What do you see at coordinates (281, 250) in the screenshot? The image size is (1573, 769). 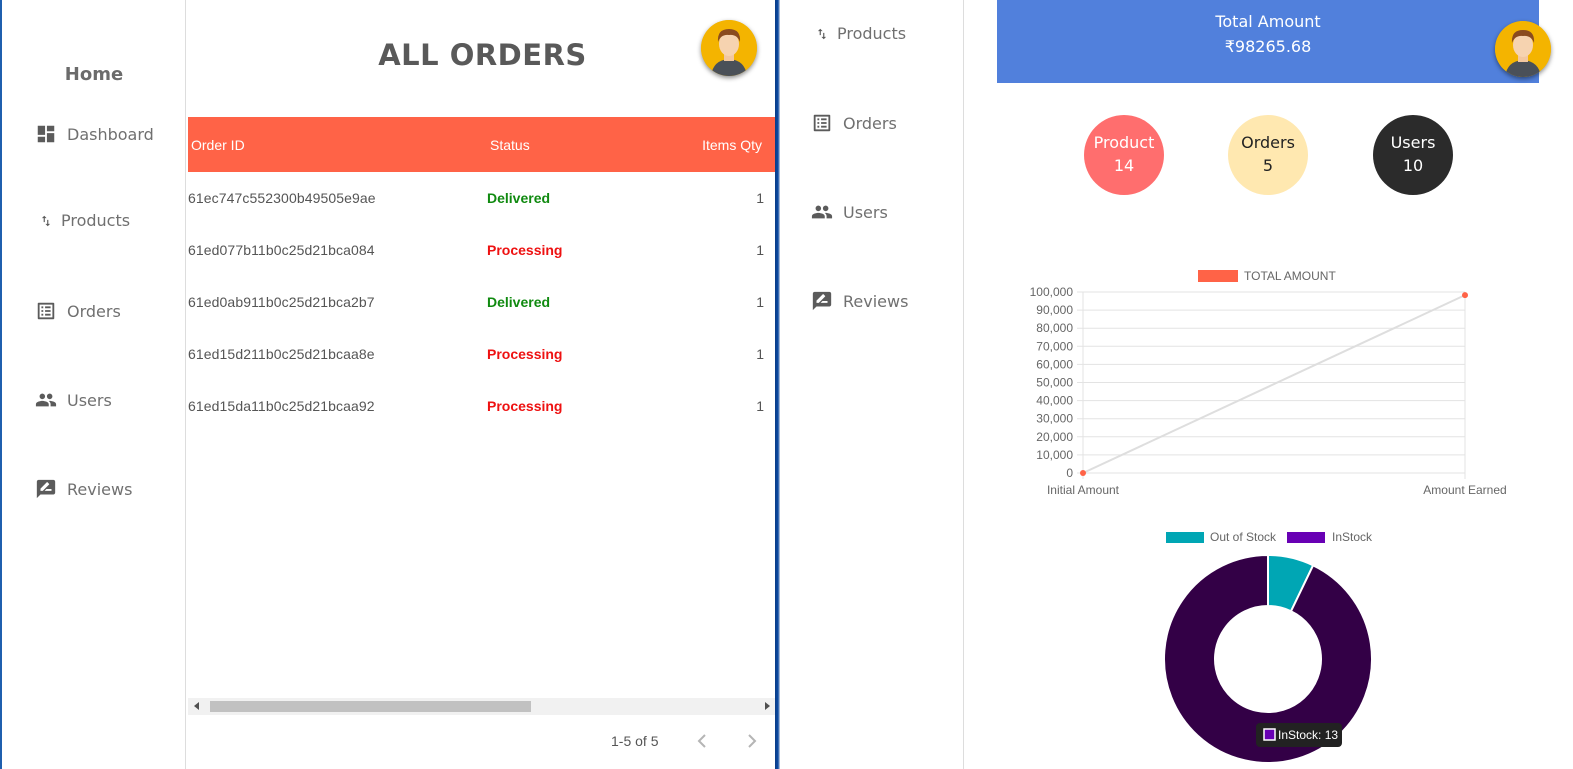 I see `order-id-cell: 61ed077b11b0c25d21bca084` at bounding box center [281, 250].